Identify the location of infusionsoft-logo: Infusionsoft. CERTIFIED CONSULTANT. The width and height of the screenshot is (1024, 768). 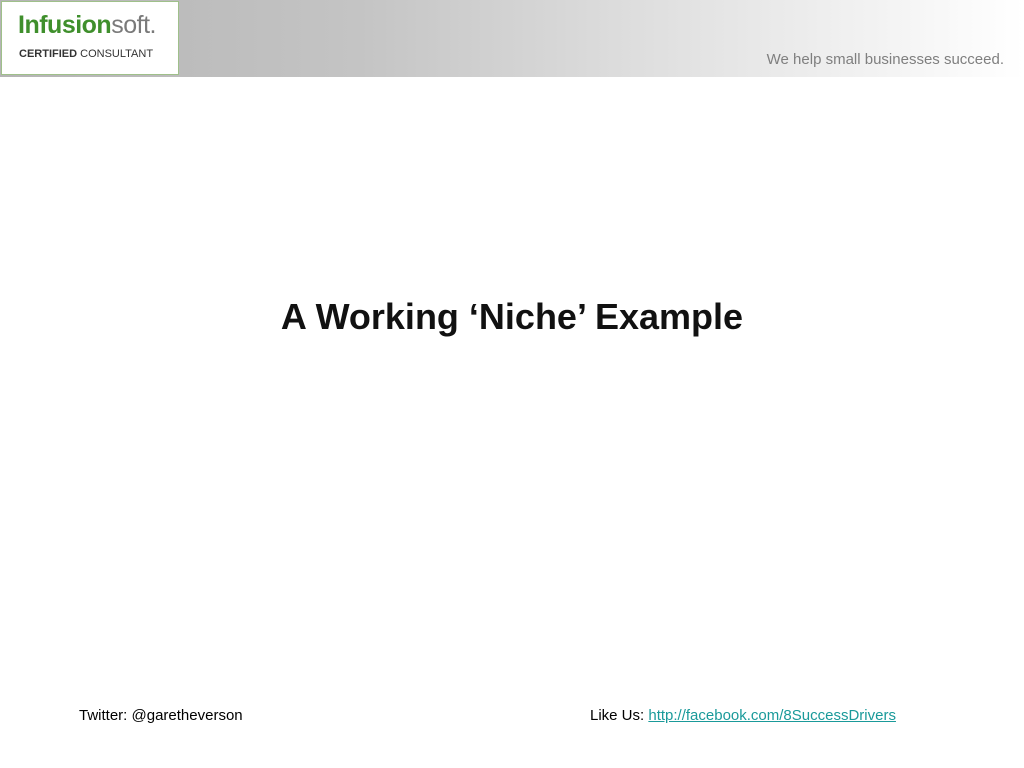
(90, 38).